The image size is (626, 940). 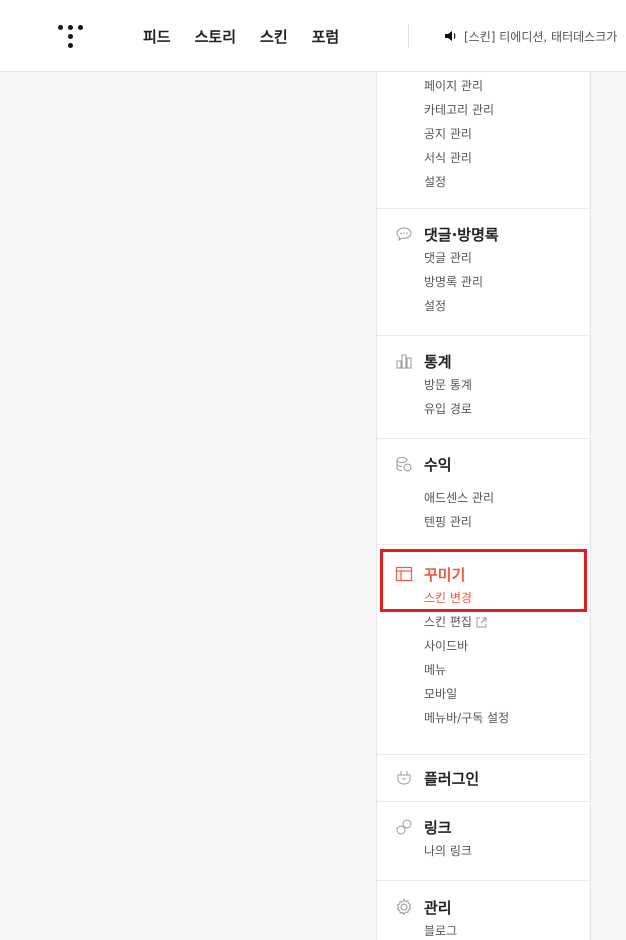 I want to click on menu-mobile: 모바일, so click(x=483, y=694).